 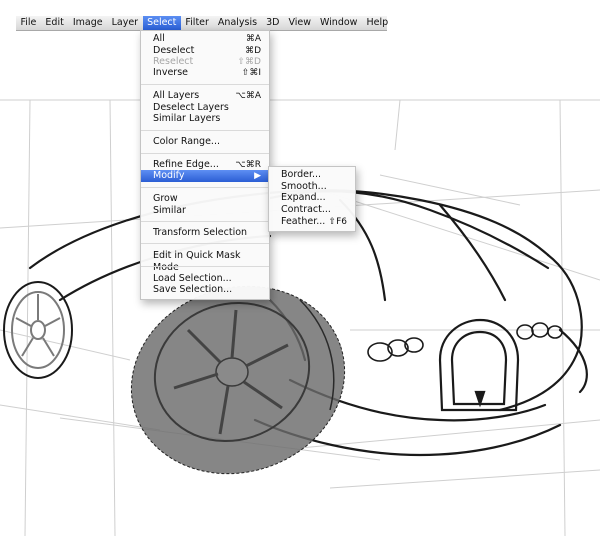 I want to click on menu-item-label: Inverse, so click(x=170, y=72).